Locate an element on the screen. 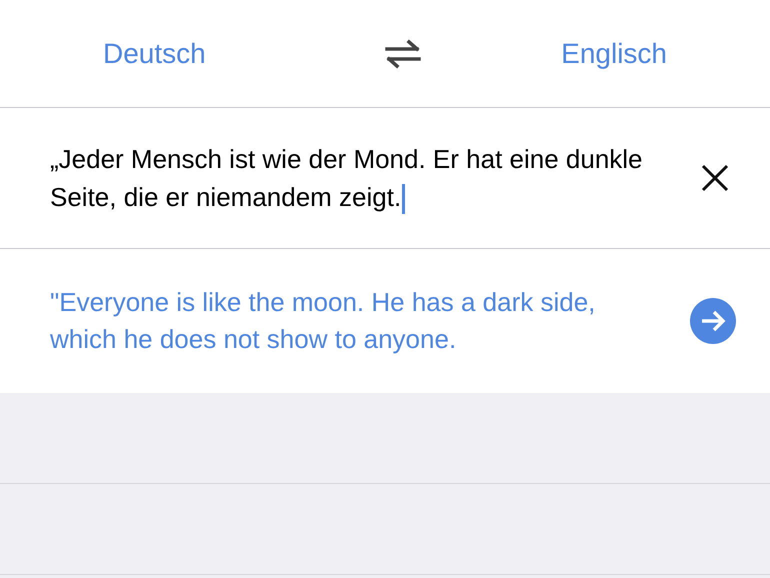  source-language-button: Deutsch is located at coordinates (154, 53).